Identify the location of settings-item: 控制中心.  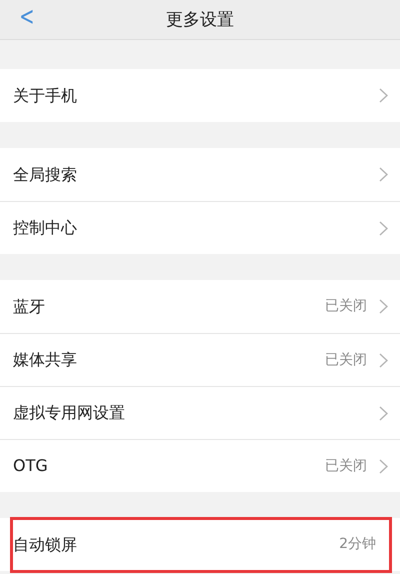
(200, 227).